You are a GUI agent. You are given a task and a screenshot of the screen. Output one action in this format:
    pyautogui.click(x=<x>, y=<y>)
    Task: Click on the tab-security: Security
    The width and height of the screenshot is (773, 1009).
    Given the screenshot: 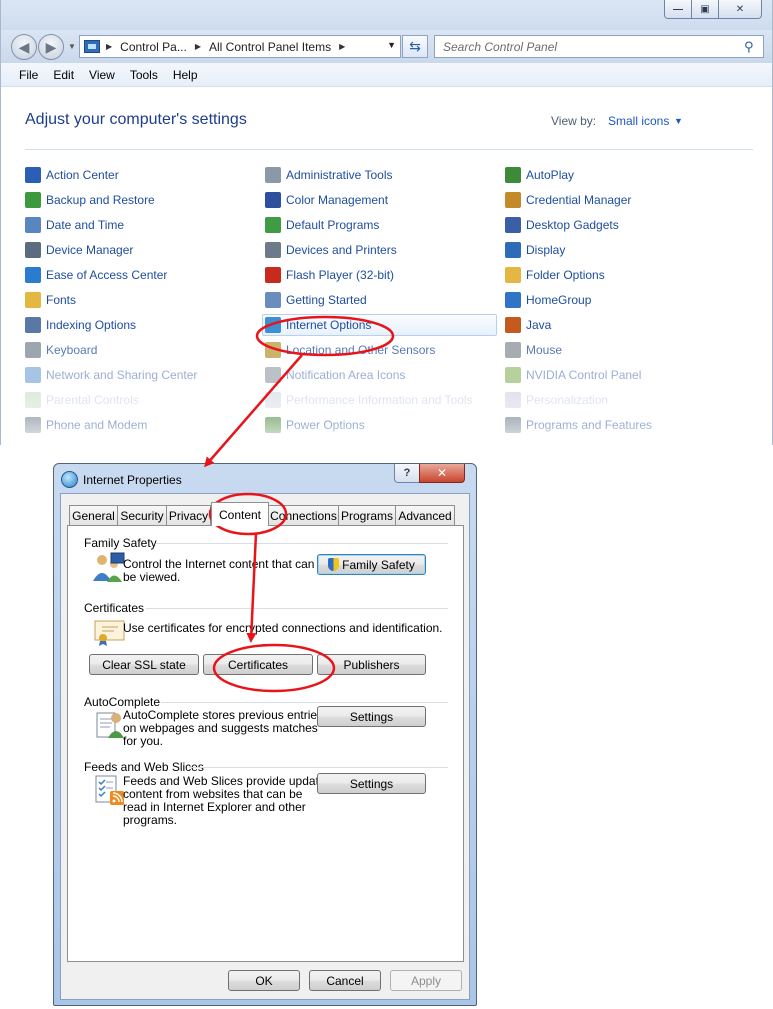 What is the action you would take?
    pyautogui.click(x=142, y=515)
    